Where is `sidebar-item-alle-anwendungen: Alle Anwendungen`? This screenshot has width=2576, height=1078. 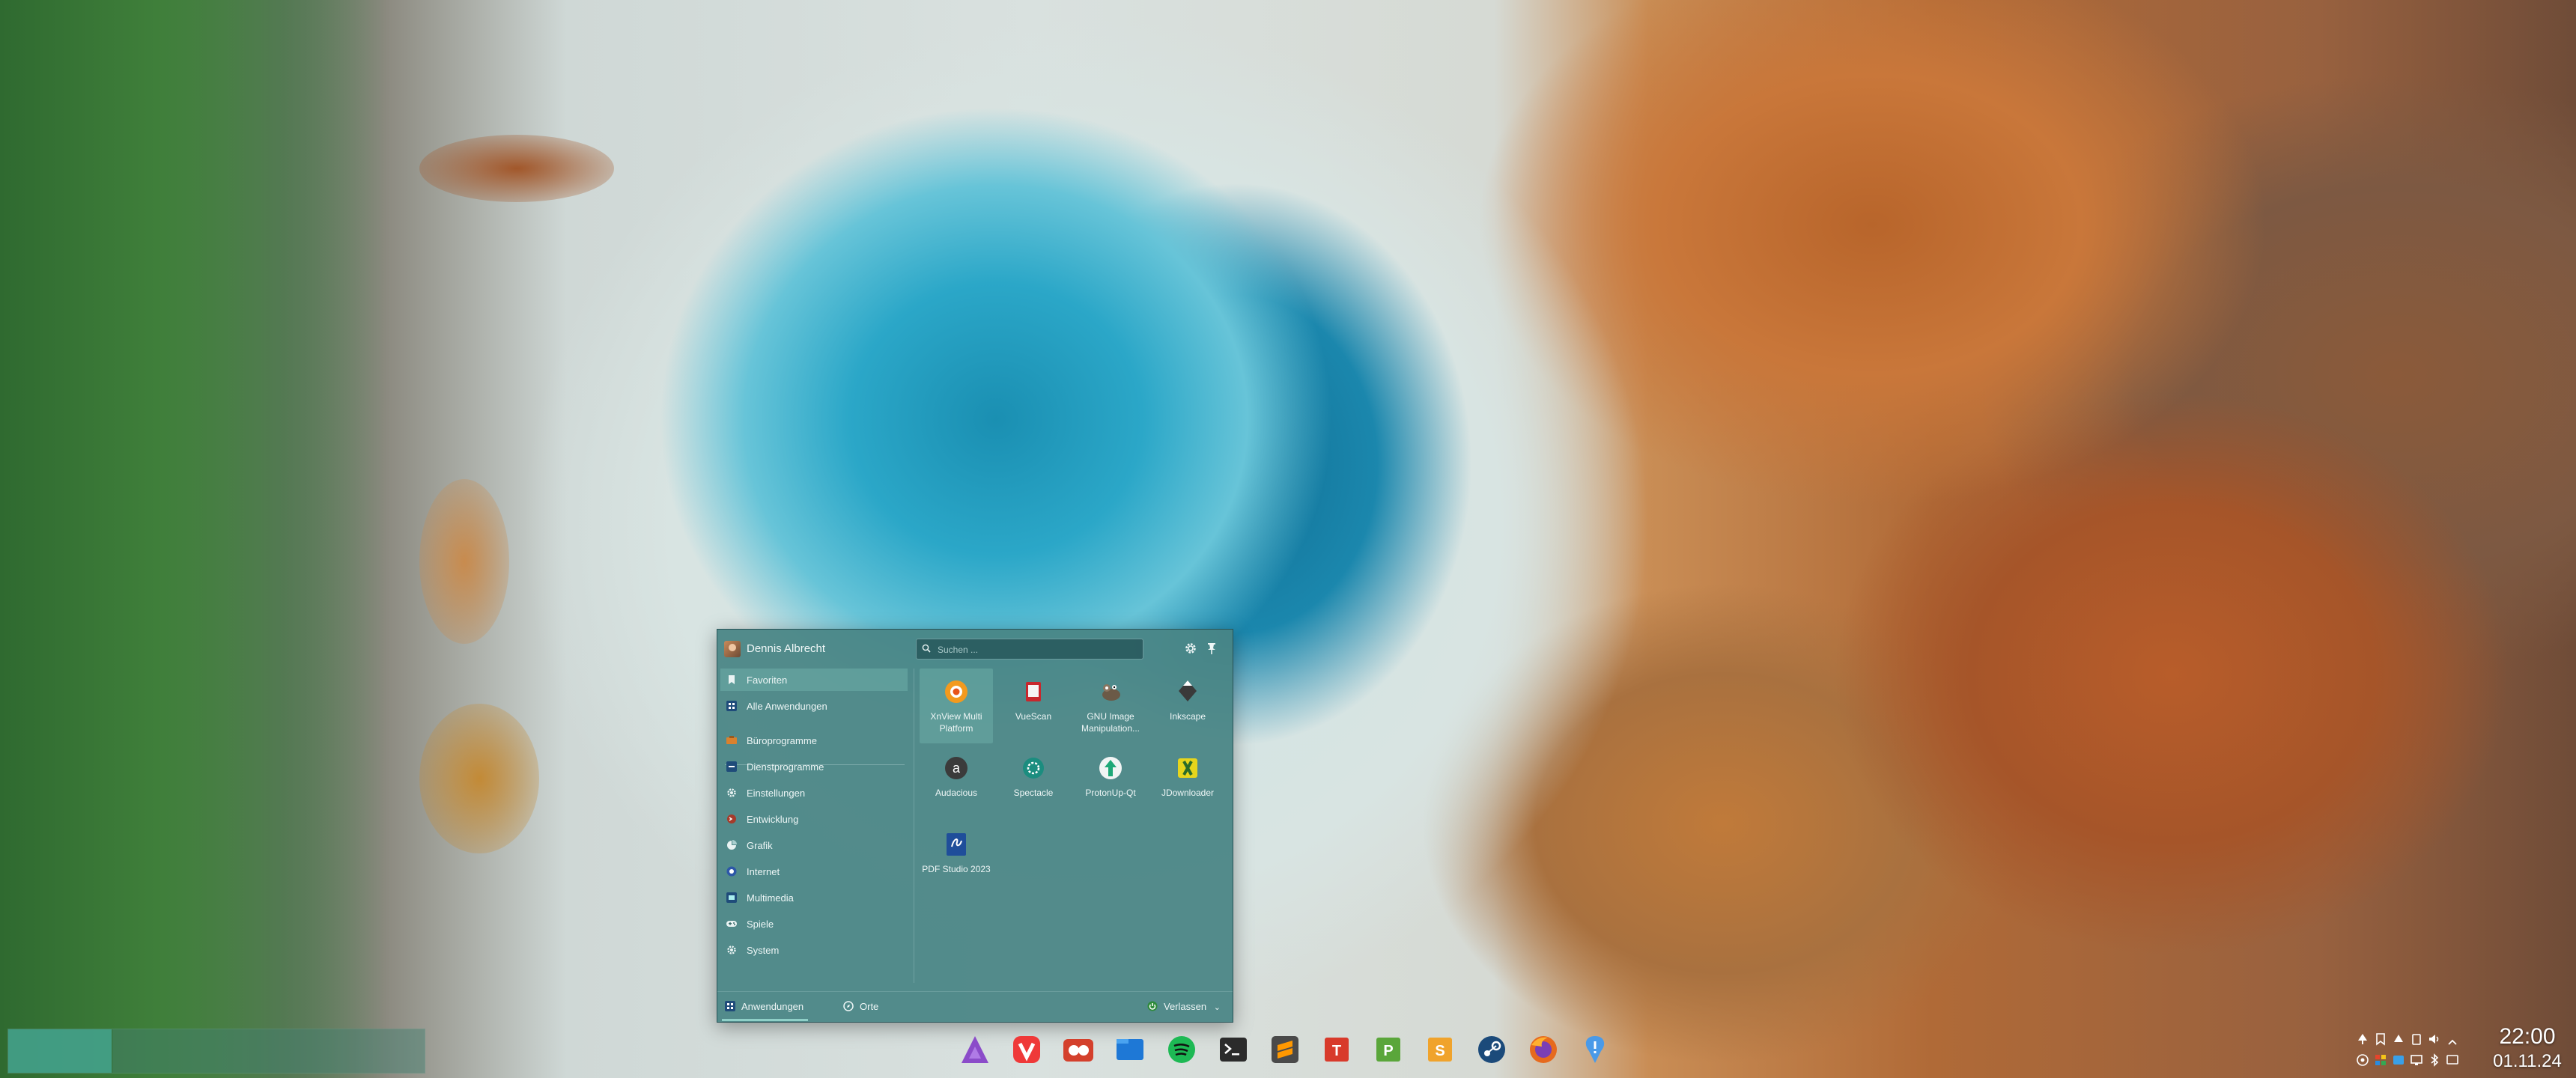 sidebar-item-alle-anwendungen: Alle Anwendungen is located at coordinates (814, 706).